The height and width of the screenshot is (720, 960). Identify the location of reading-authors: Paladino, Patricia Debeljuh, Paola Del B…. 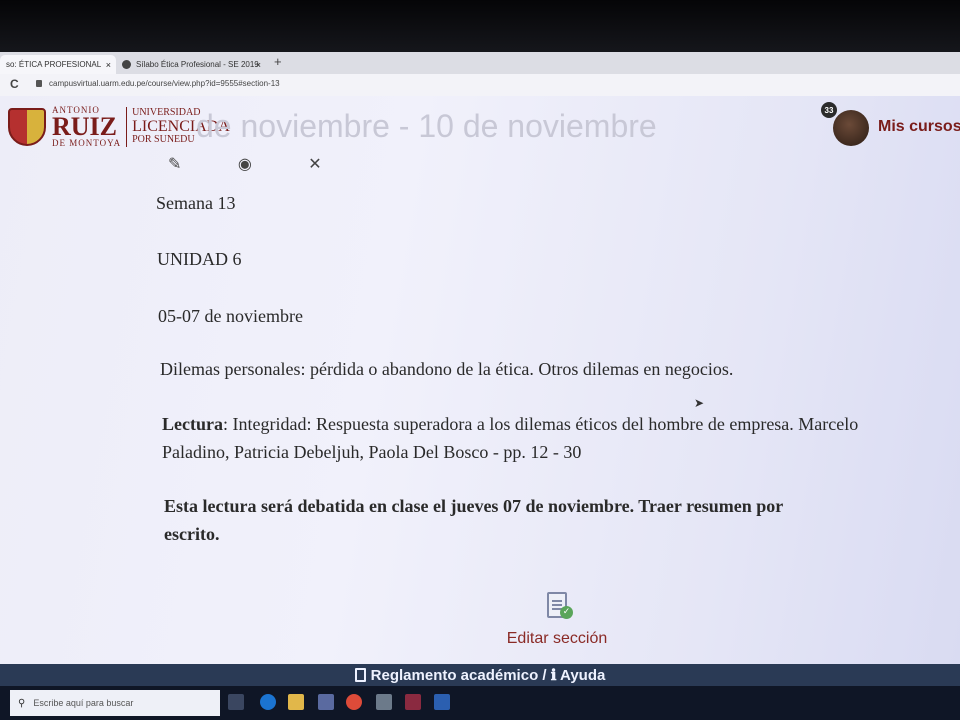
(372, 452).